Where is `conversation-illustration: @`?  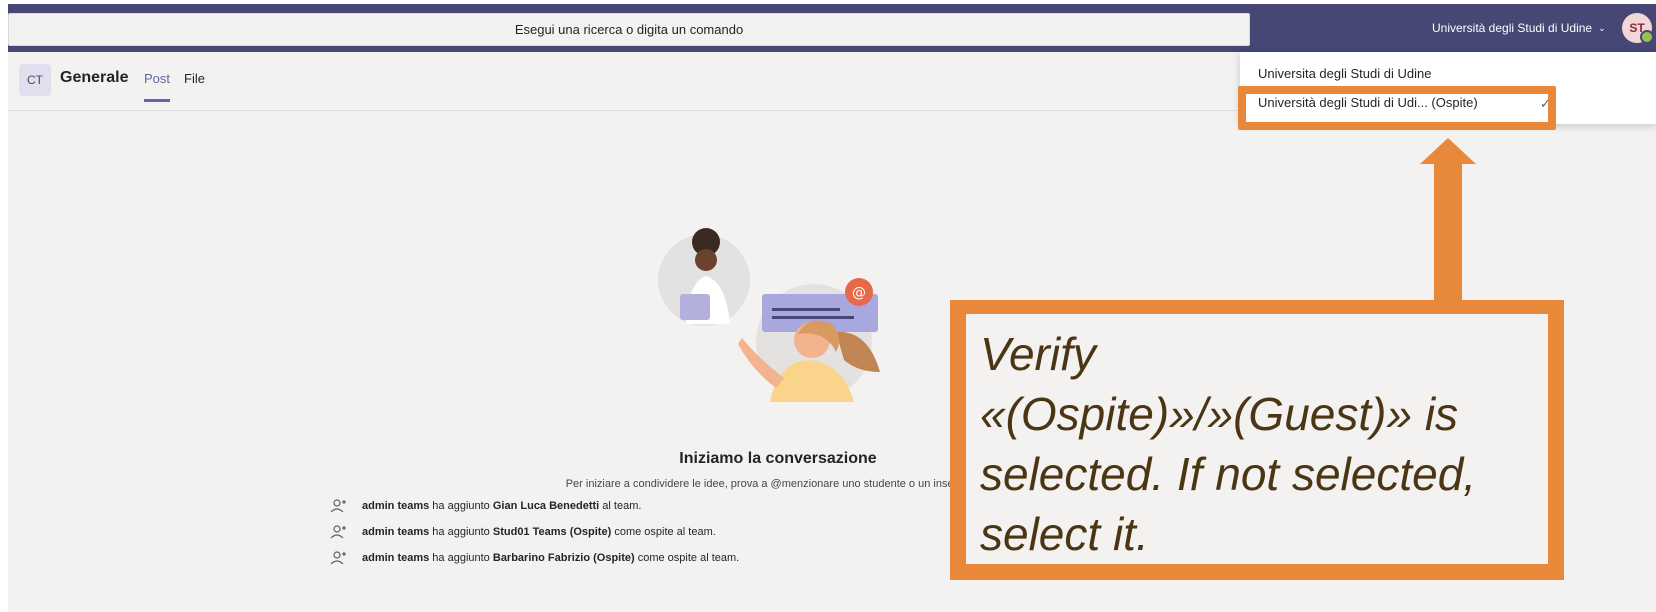
conversation-illustration: @ is located at coordinates (769, 315).